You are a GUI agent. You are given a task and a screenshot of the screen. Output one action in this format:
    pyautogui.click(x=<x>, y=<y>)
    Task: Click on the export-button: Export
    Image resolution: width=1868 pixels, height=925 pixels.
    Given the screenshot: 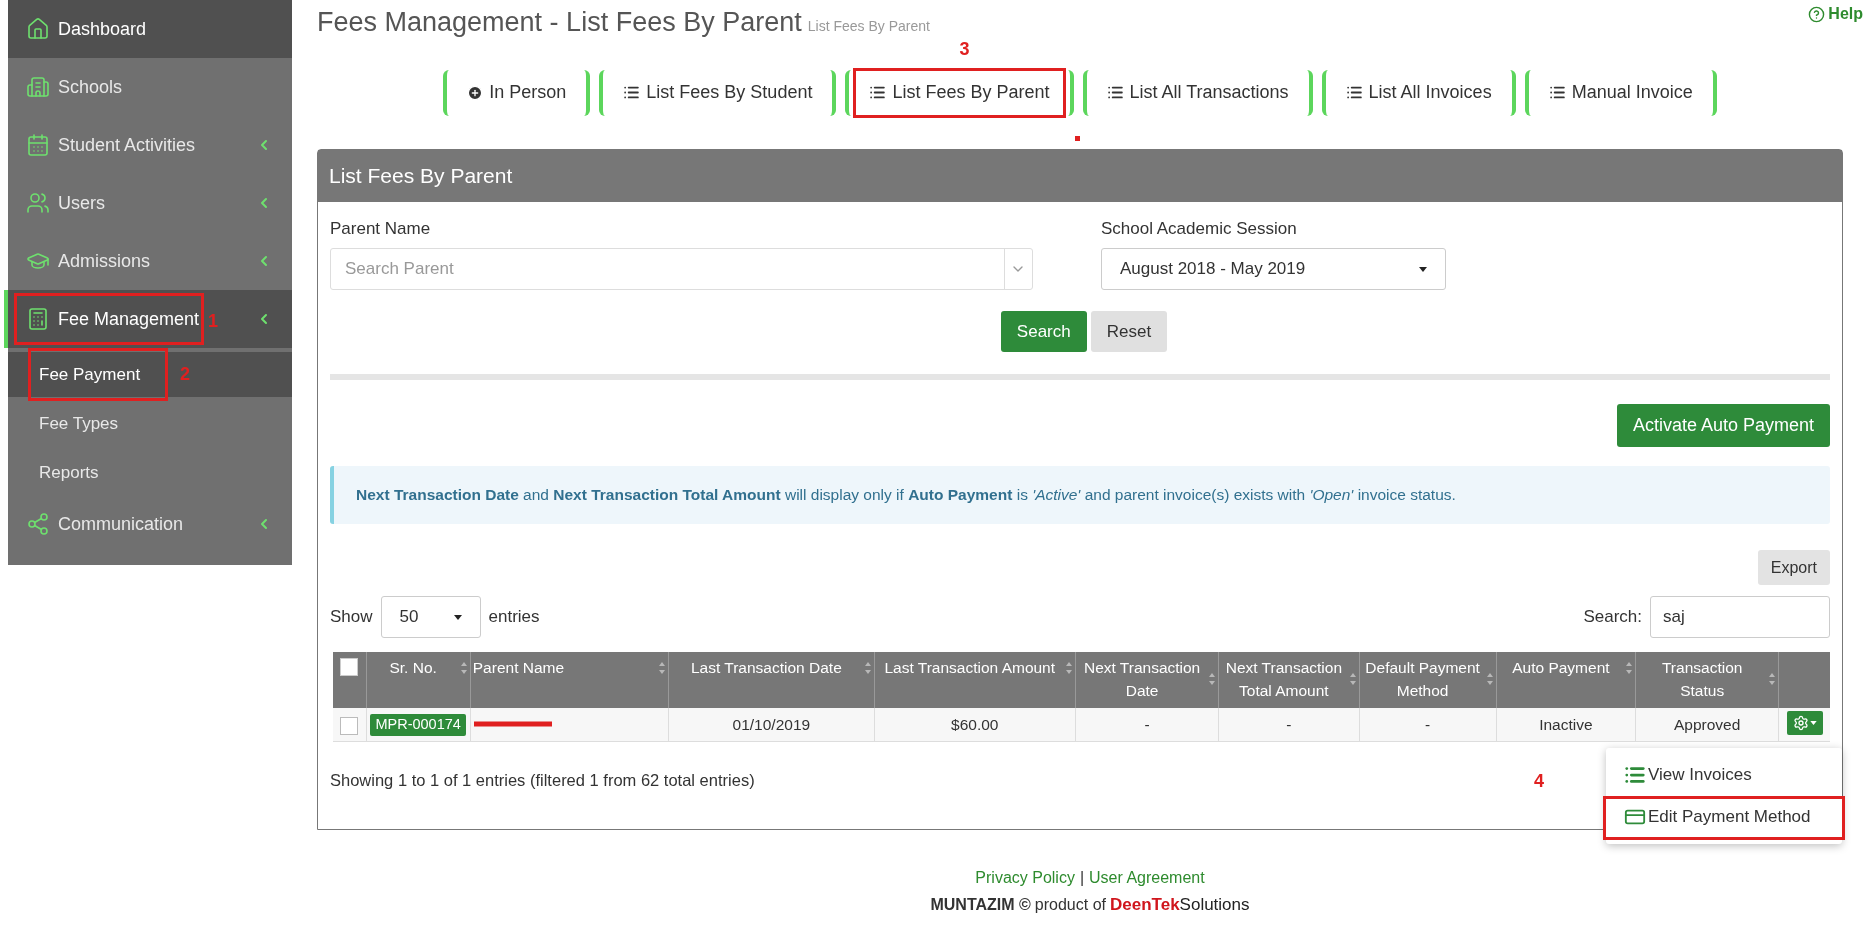 What is the action you would take?
    pyautogui.click(x=1793, y=567)
    